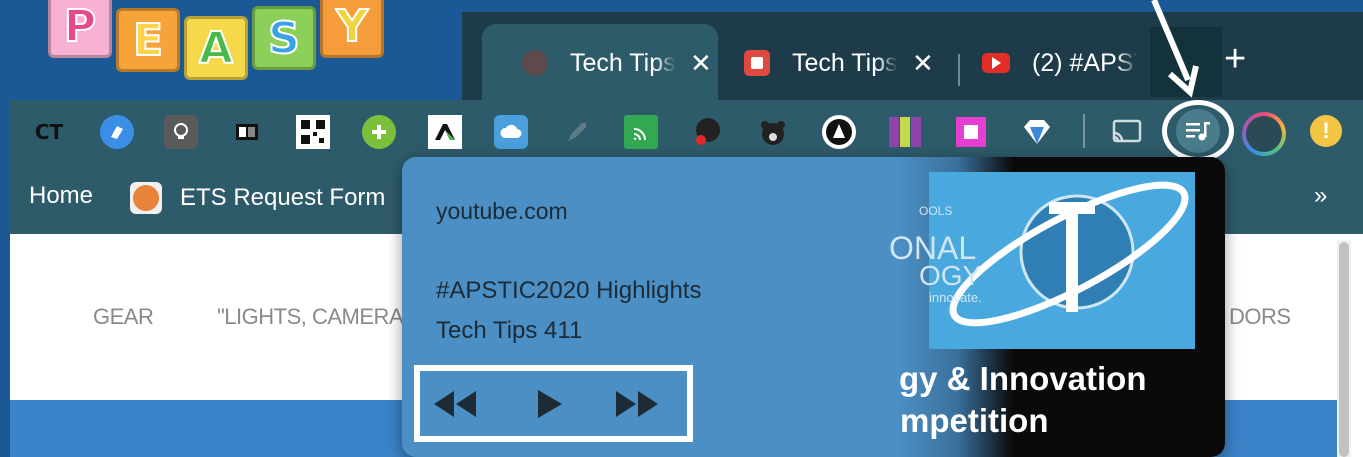  I want to click on media-control-button, so click(1198, 131).